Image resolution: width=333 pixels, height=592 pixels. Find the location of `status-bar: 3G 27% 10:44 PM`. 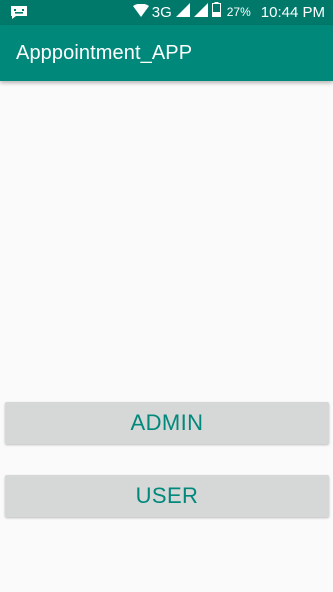

status-bar: 3G 27% 10:44 PM is located at coordinates (166, 12).